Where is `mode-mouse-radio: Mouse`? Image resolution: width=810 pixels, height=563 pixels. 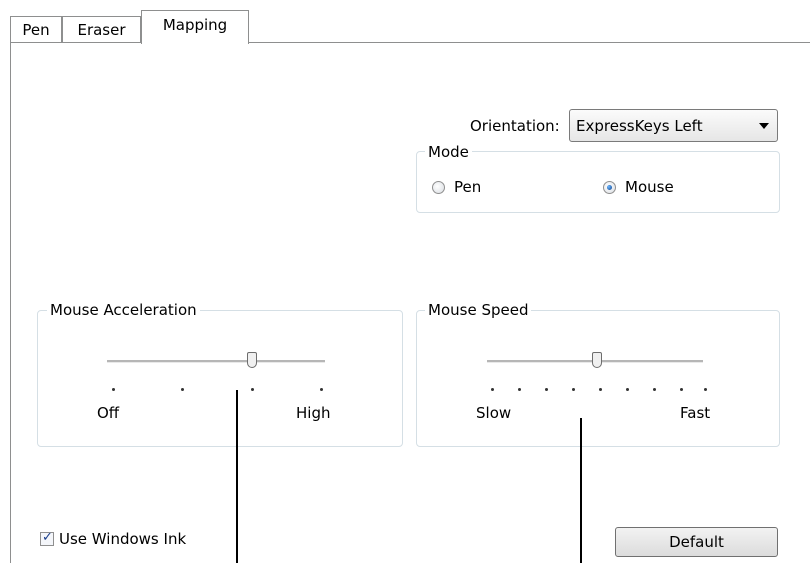 mode-mouse-radio: Mouse is located at coordinates (648, 187).